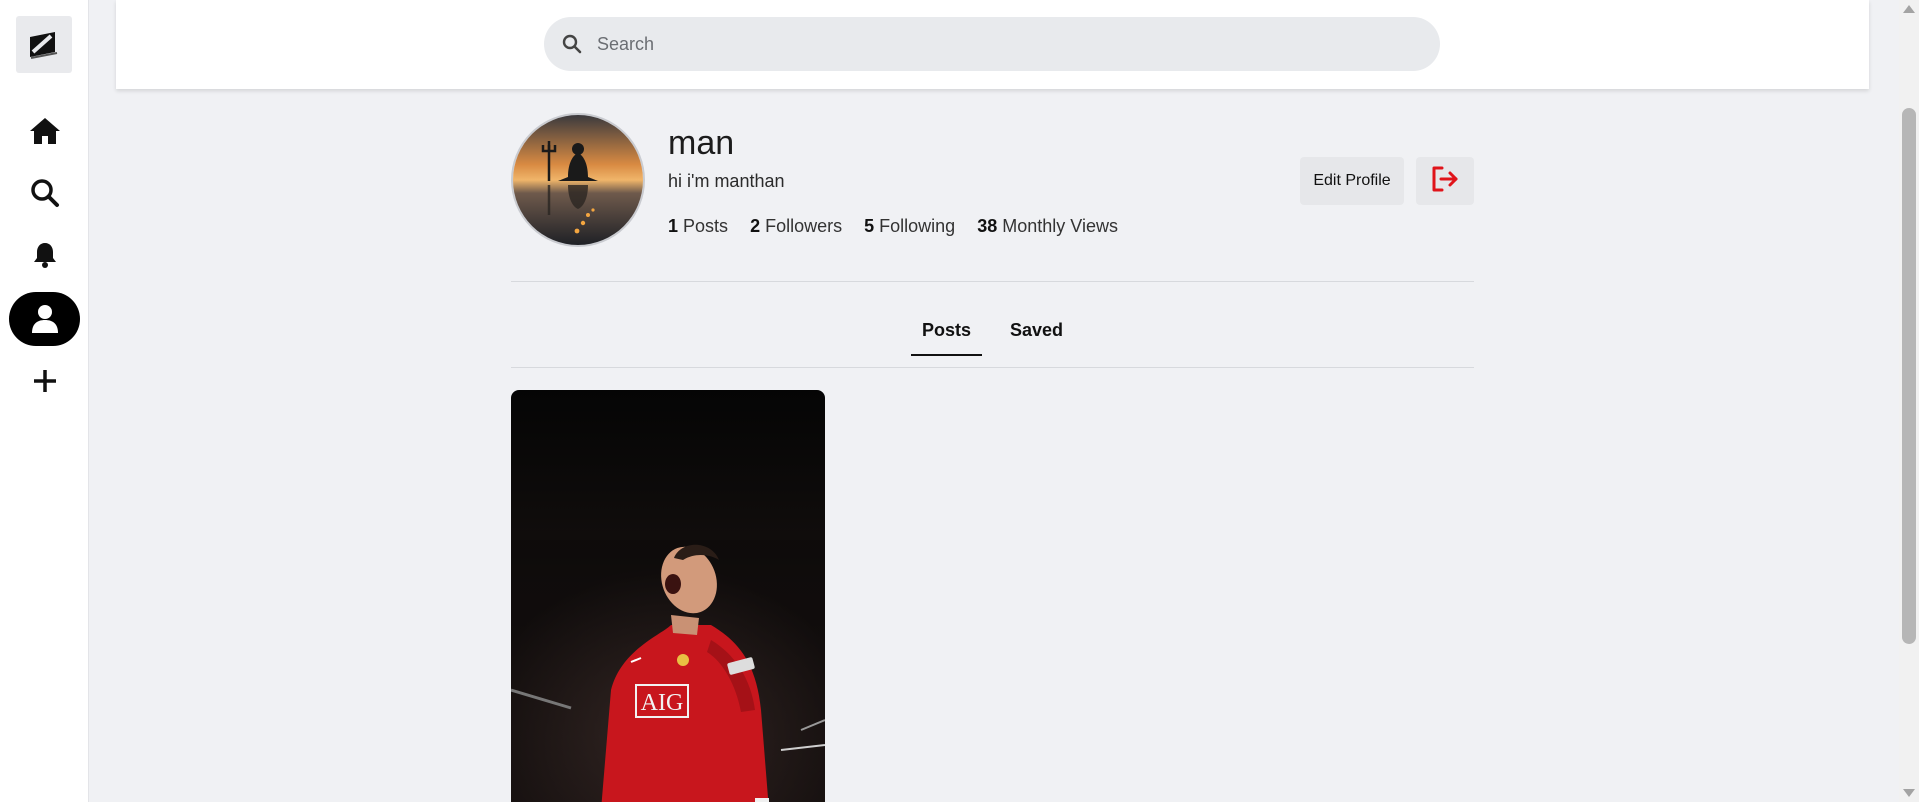  I want to click on stat-posts: 1 Posts, so click(698, 226).